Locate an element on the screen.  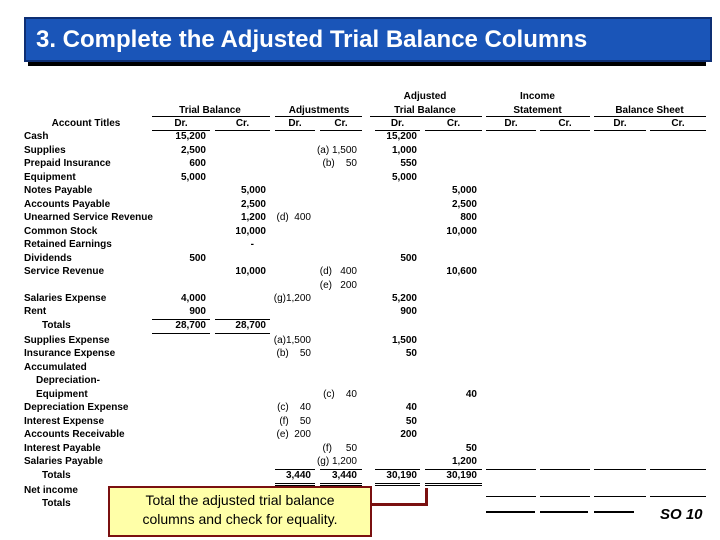
tb-dr-cell: 15,200 is located at coordinates (190, 136).